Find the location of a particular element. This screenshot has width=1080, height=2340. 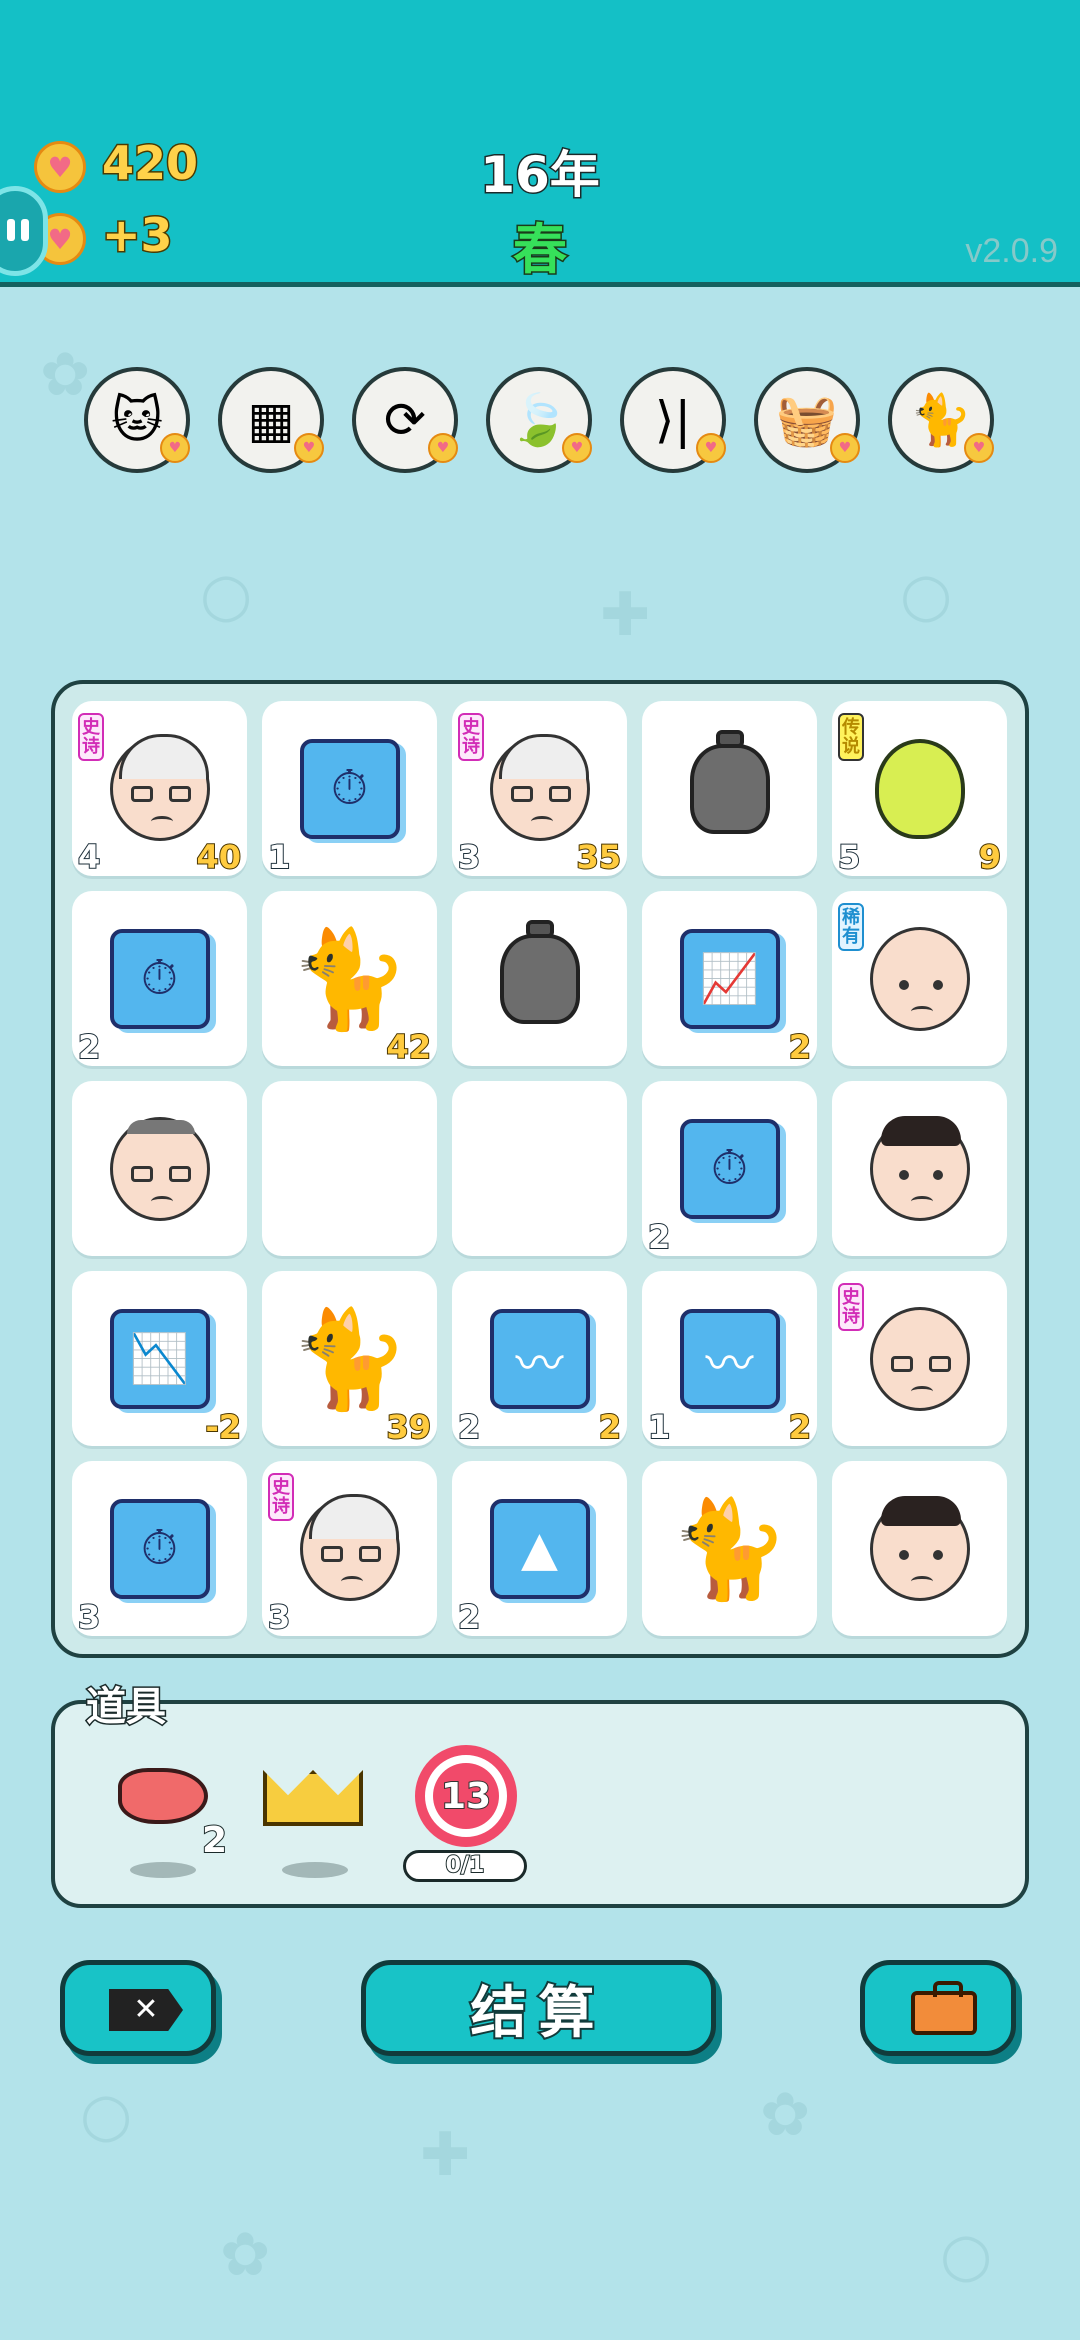

cats-skill-button: 🐱 ♥ is located at coordinates (137, 420).